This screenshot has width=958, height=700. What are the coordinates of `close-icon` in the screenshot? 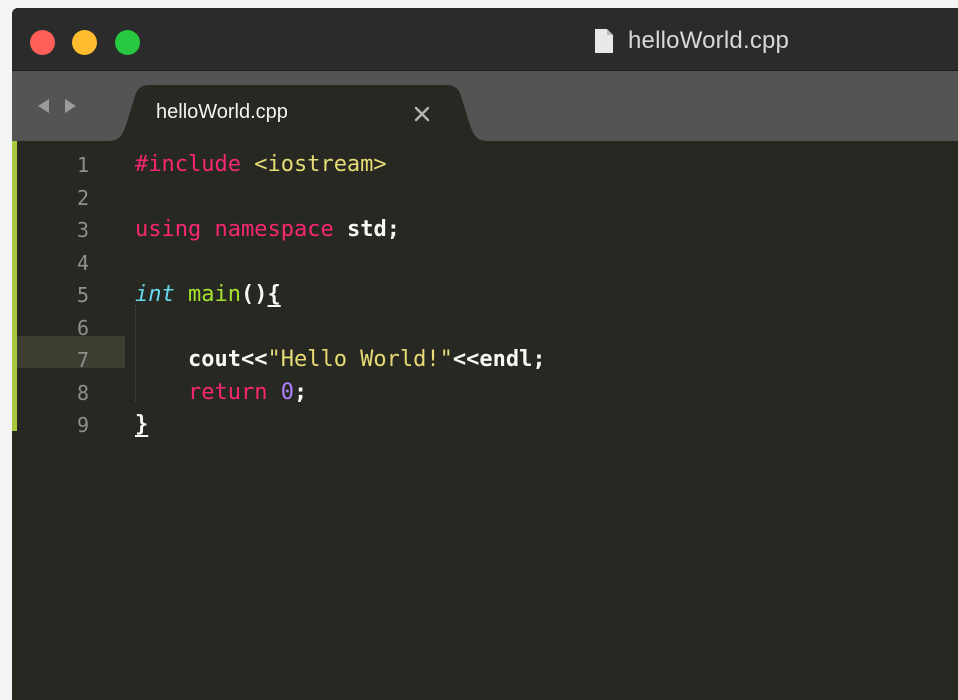 It's located at (422, 114).